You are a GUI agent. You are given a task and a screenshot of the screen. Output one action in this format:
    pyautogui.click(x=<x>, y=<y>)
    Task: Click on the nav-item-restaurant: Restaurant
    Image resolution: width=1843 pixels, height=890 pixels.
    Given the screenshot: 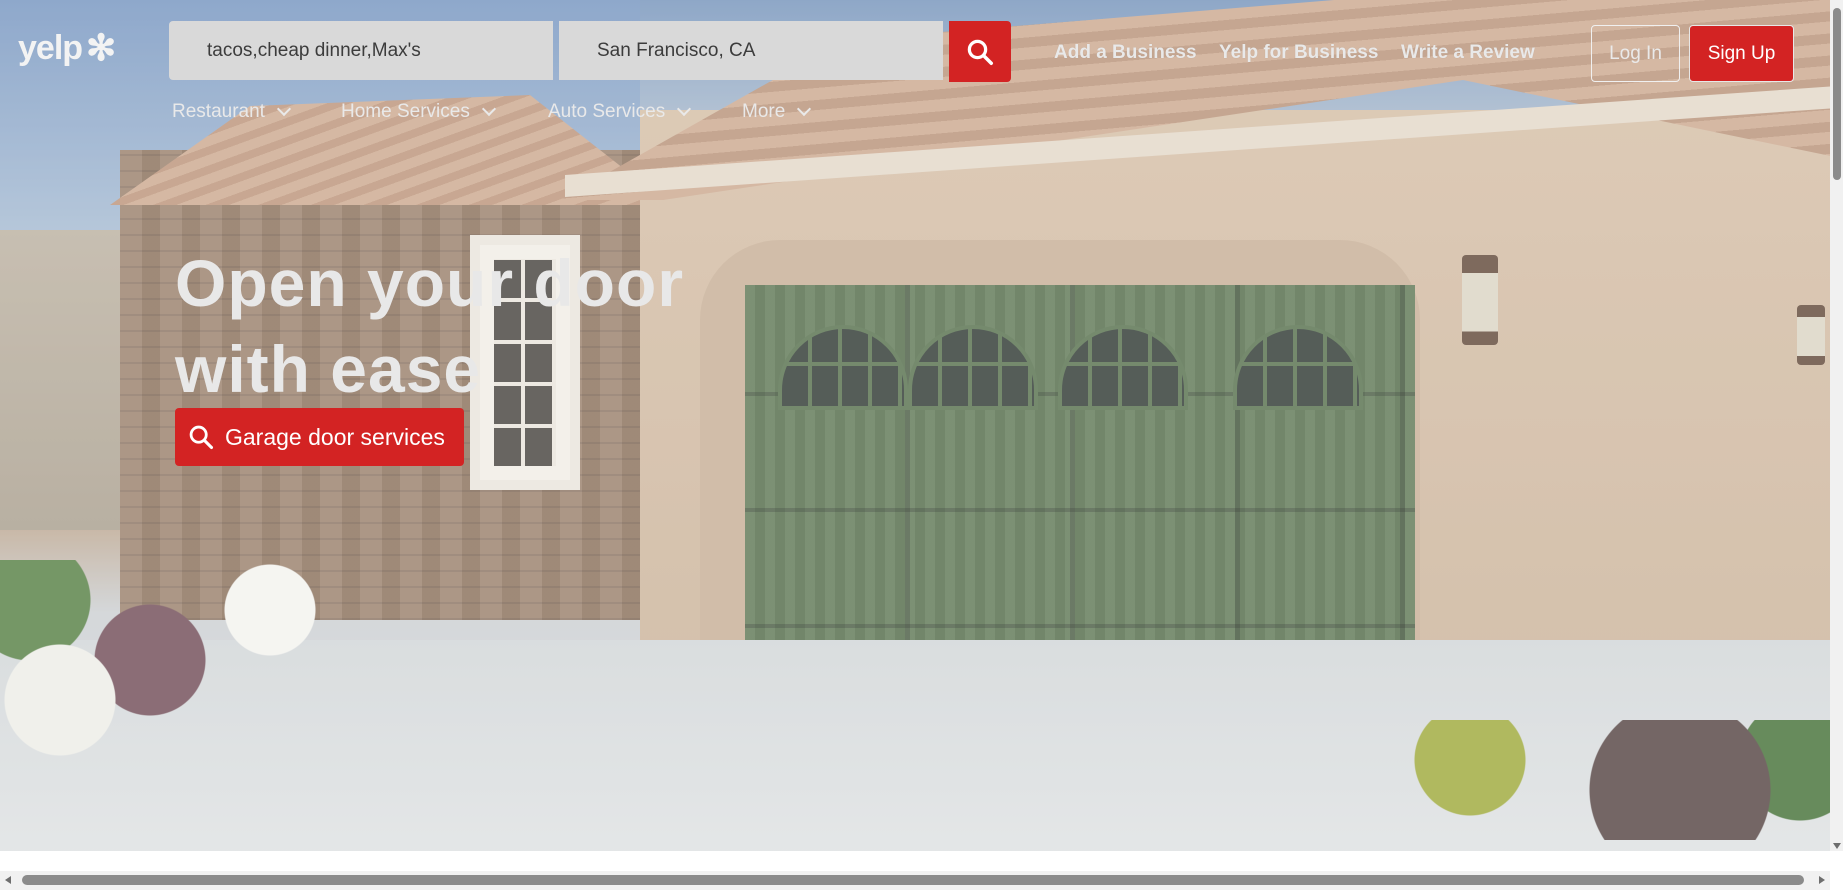 What is the action you would take?
    pyautogui.click(x=232, y=112)
    